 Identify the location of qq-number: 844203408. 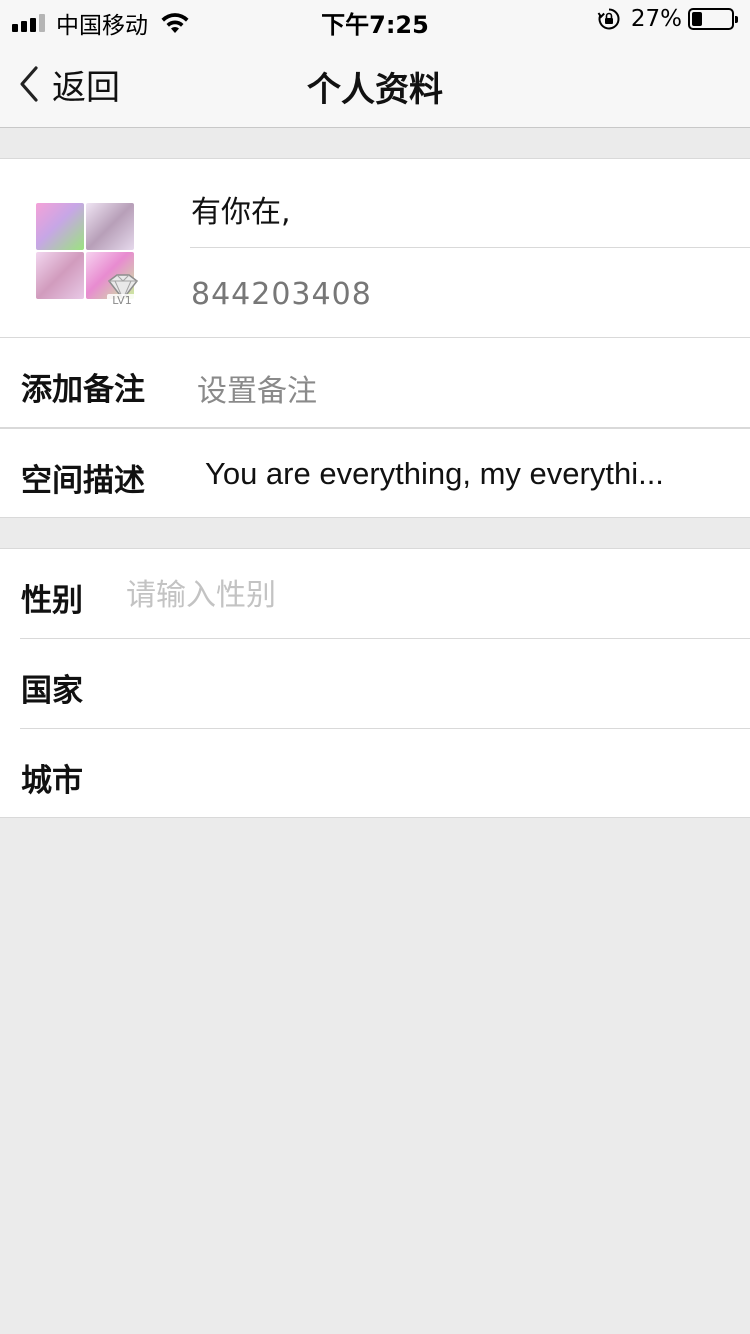
(281, 294).